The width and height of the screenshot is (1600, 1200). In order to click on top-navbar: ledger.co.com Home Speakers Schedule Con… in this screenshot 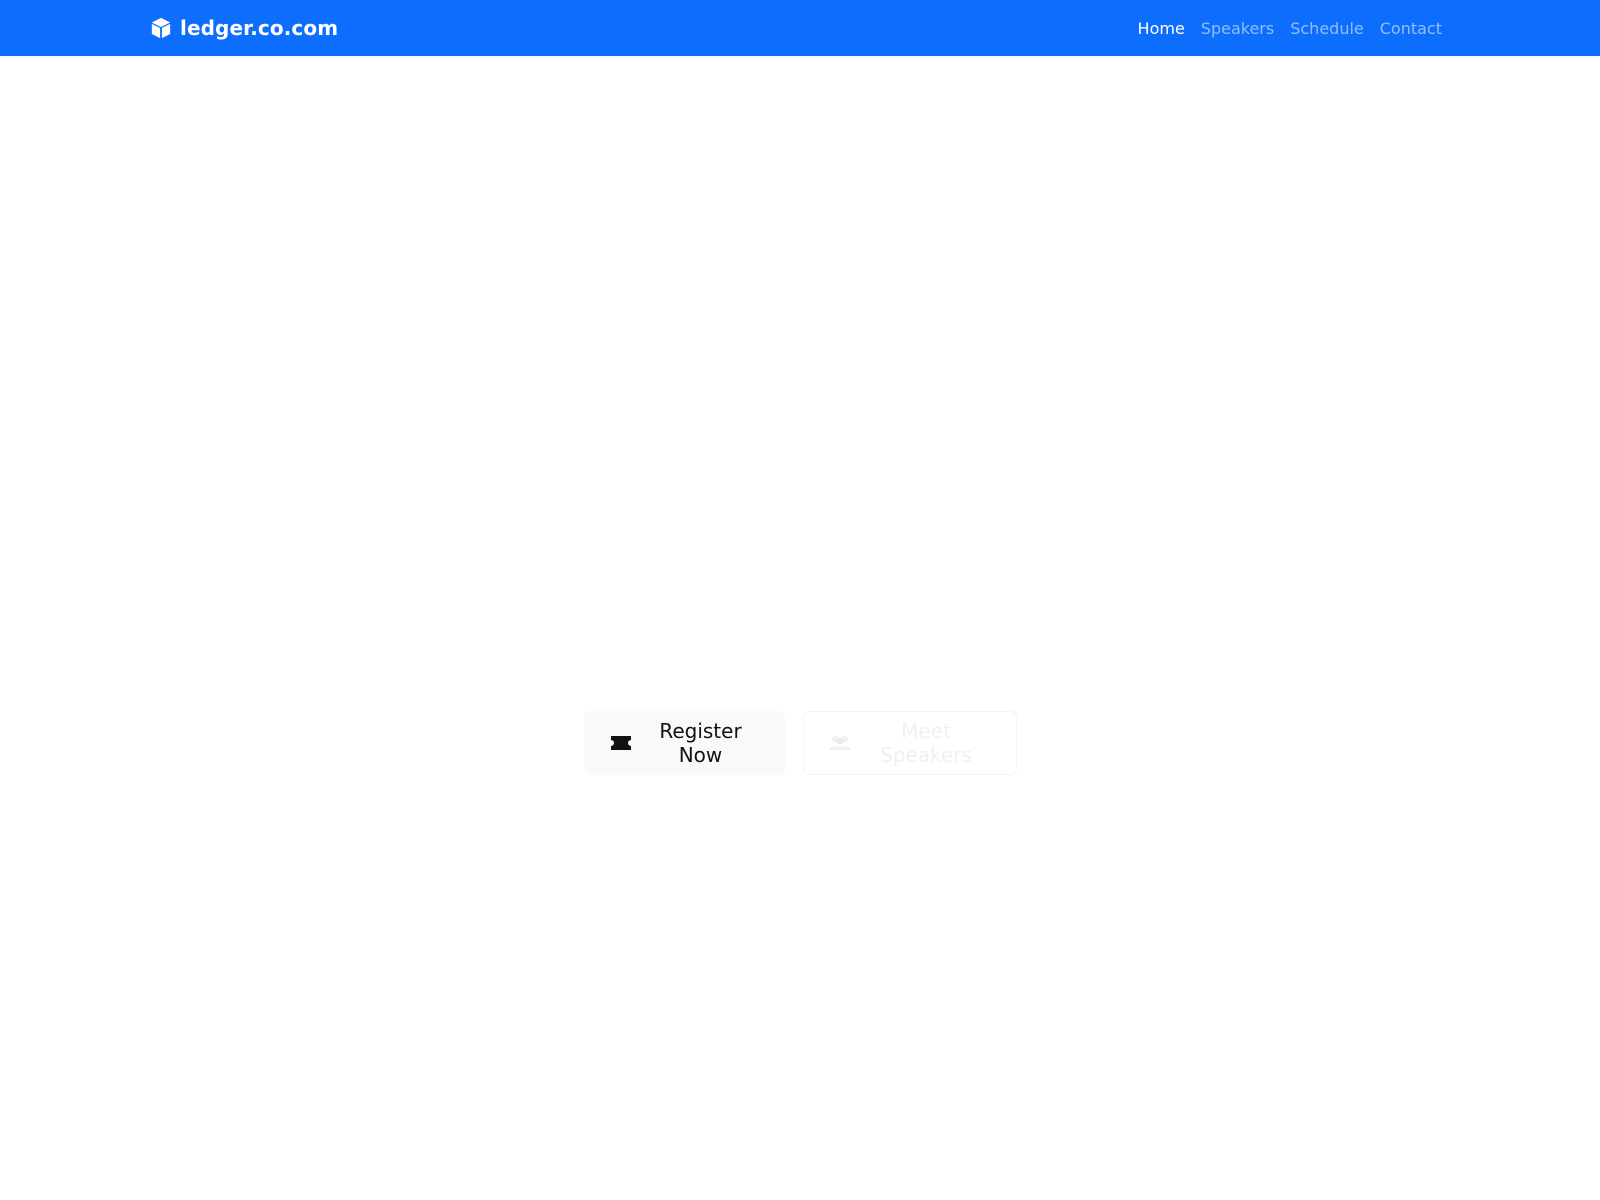, I will do `click(800, 28)`.